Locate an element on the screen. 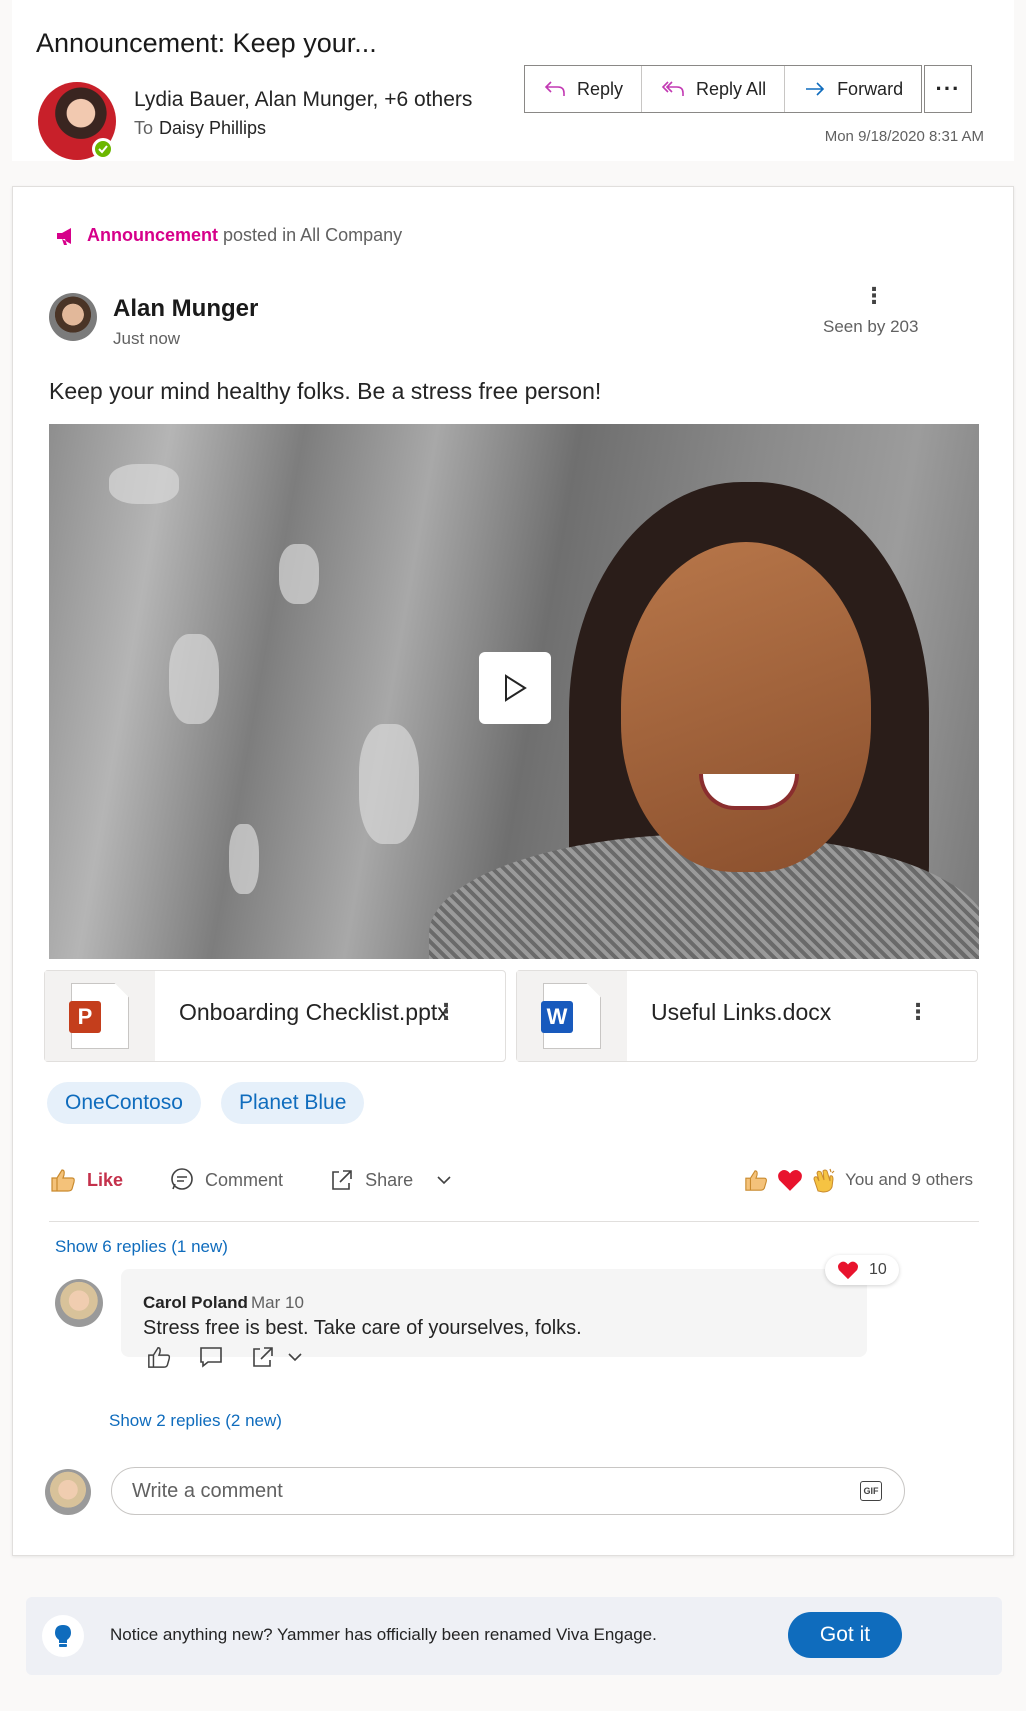 This screenshot has width=1026, height=1711. like-button: Like is located at coordinates (86, 1180).